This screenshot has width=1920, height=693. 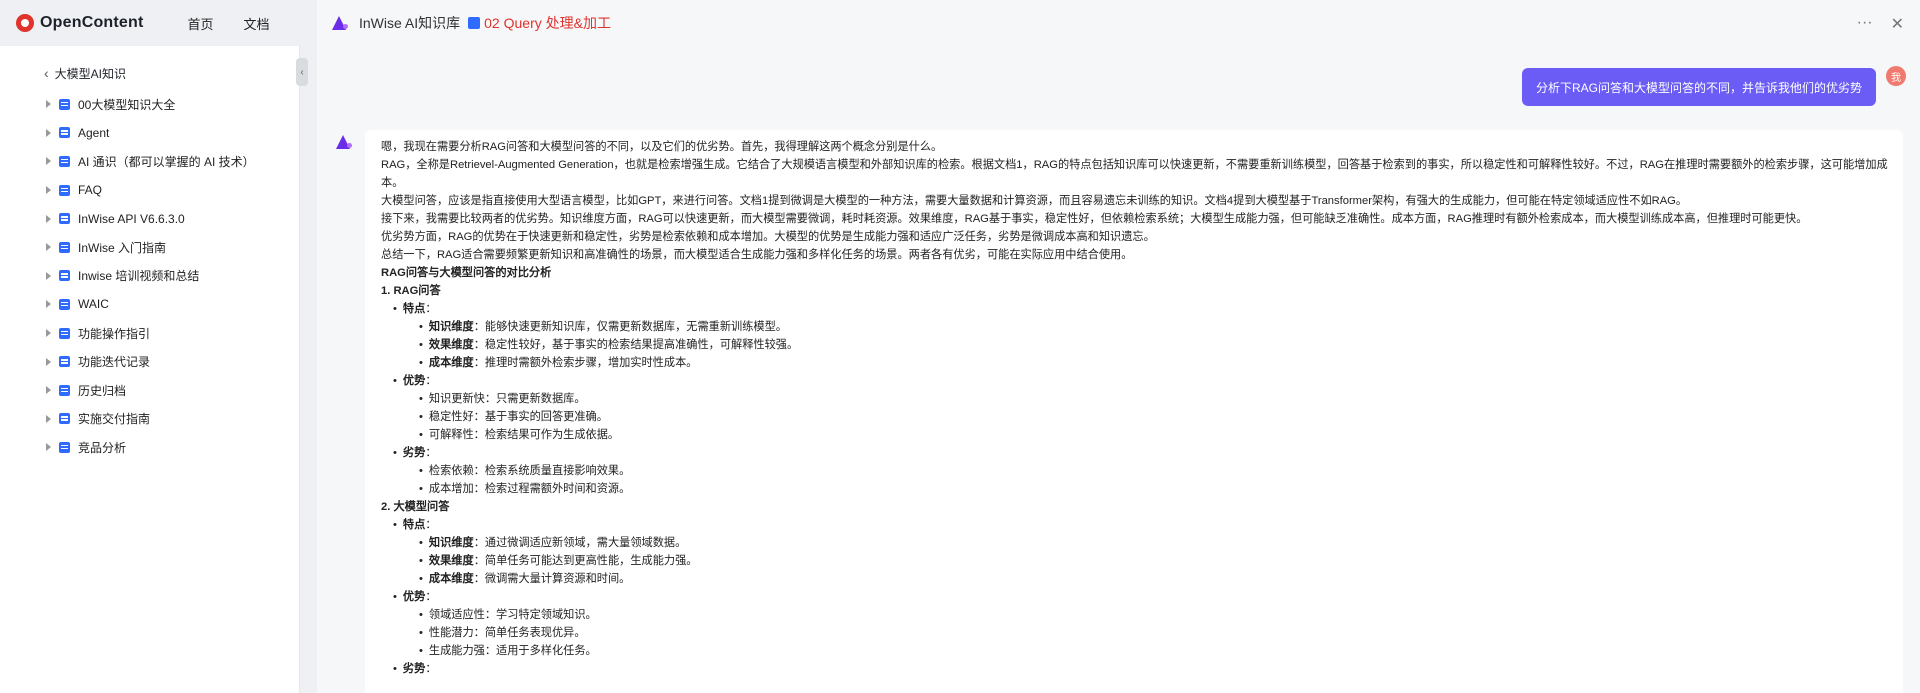 What do you see at coordinates (1865, 24) in the screenshot?
I see `more-icon: ···` at bounding box center [1865, 24].